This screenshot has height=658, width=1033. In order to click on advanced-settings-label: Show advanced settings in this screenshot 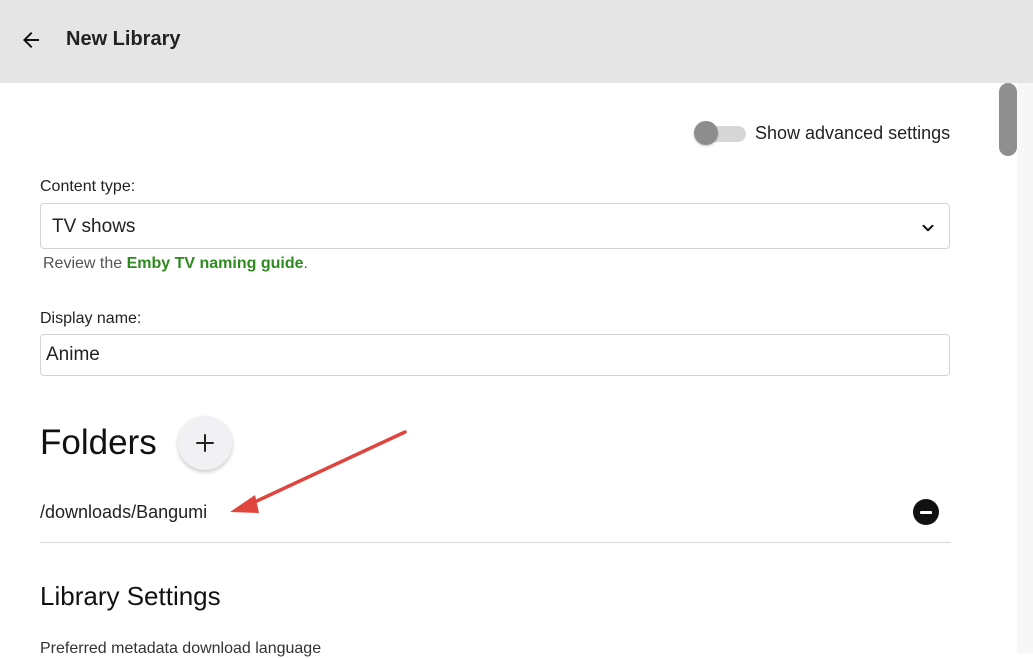, I will do `click(853, 133)`.